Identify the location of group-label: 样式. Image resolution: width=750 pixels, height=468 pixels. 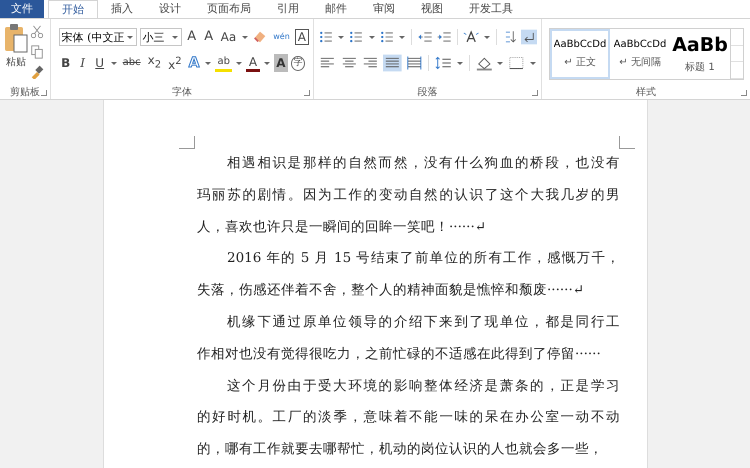
(646, 92).